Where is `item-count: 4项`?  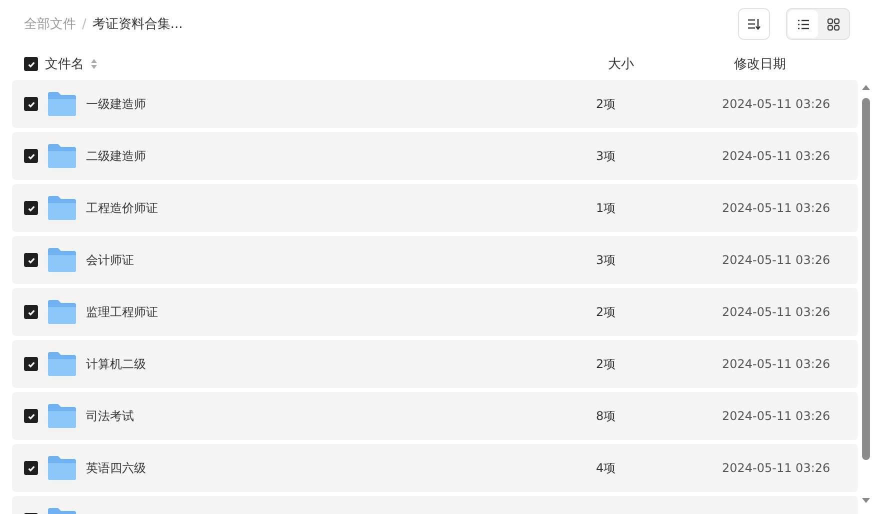 item-count: 4项 is located at coordinates (606, 467).